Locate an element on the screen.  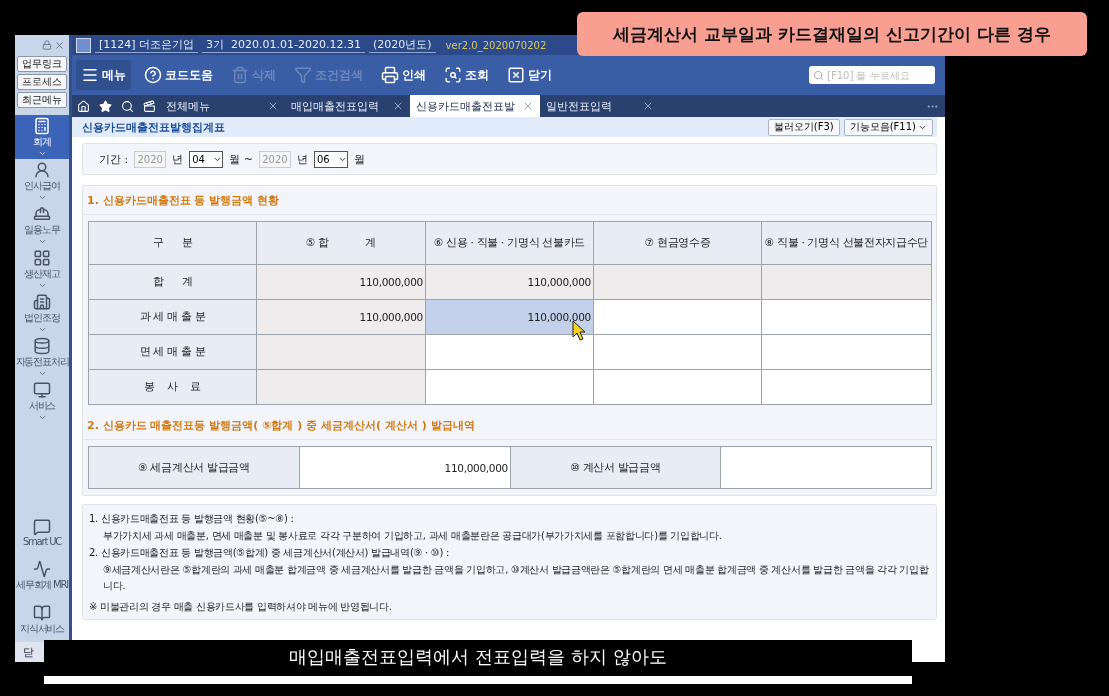
toolbar-button: 인쇄 is located at coordinates (403, 75).